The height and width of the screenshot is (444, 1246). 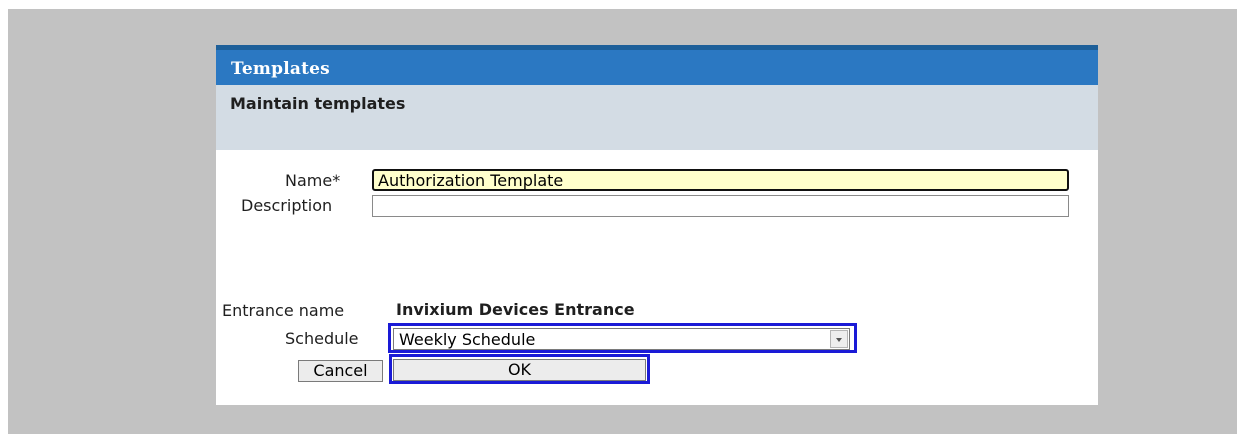 I want to click on name-input, so click(x=720, y=180).